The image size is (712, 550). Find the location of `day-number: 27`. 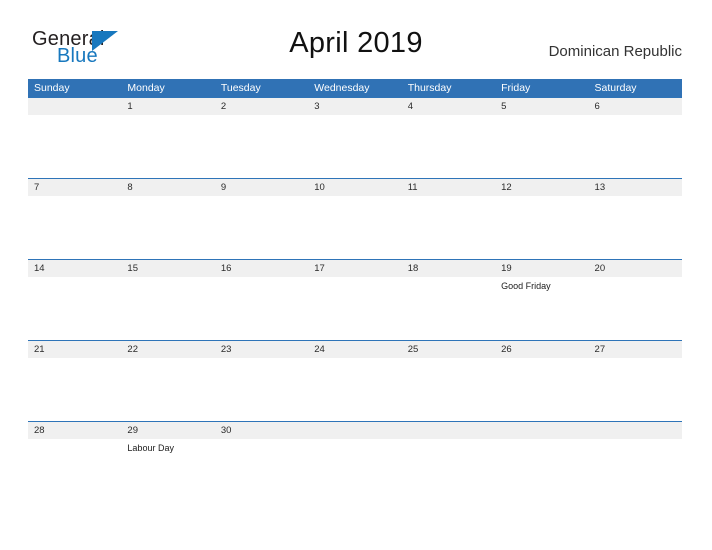

day-number: 27 is located at coordinates (635, 349).